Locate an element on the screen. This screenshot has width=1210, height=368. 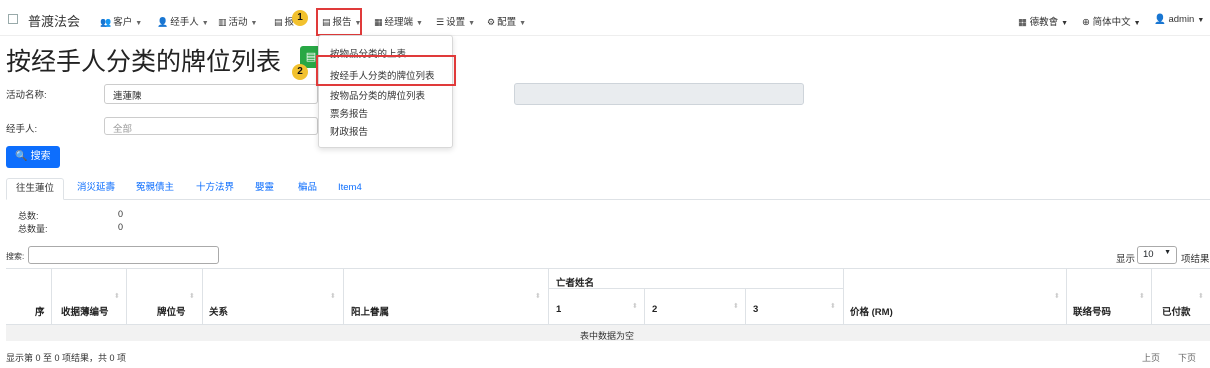
brand-logo-icon is located at coordinates (13, 19).